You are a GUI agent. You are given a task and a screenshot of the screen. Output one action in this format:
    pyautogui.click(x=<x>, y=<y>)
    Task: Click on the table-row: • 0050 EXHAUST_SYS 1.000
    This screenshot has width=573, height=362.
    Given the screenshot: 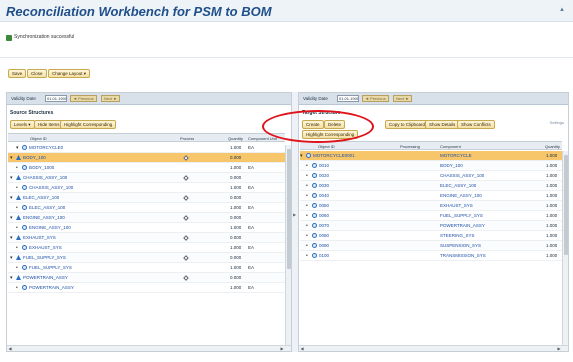 What is the action you would take?
    pyautogui.click(x=431, y=206)
    